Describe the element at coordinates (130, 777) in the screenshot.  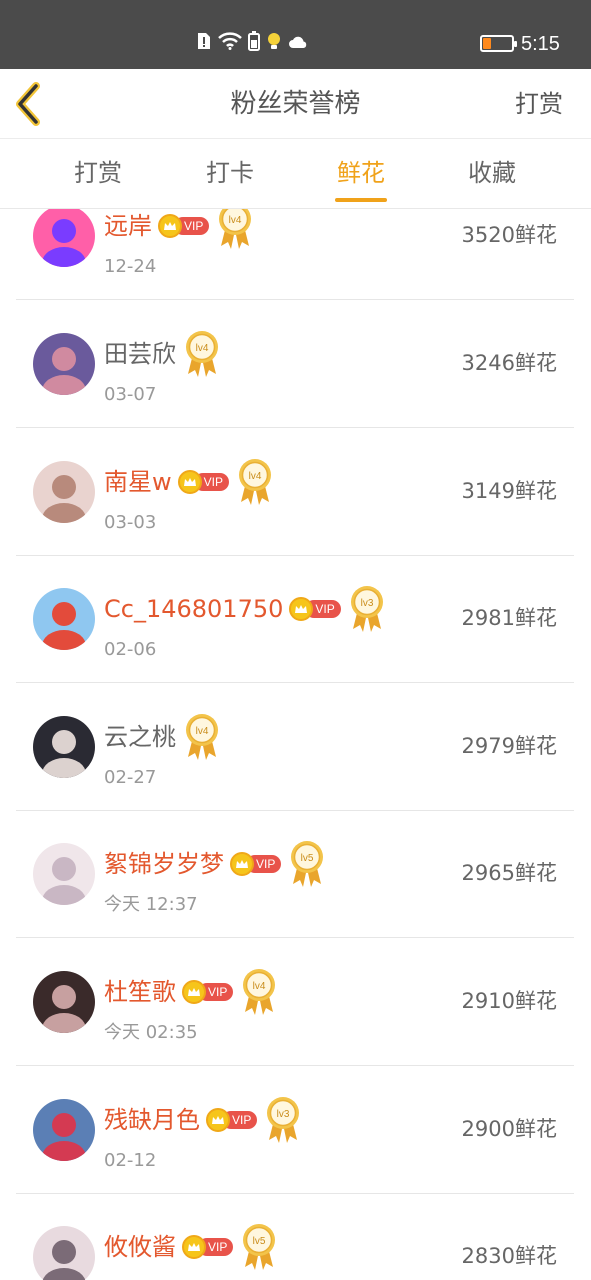
I see `fan-date: 02-27` at that location.